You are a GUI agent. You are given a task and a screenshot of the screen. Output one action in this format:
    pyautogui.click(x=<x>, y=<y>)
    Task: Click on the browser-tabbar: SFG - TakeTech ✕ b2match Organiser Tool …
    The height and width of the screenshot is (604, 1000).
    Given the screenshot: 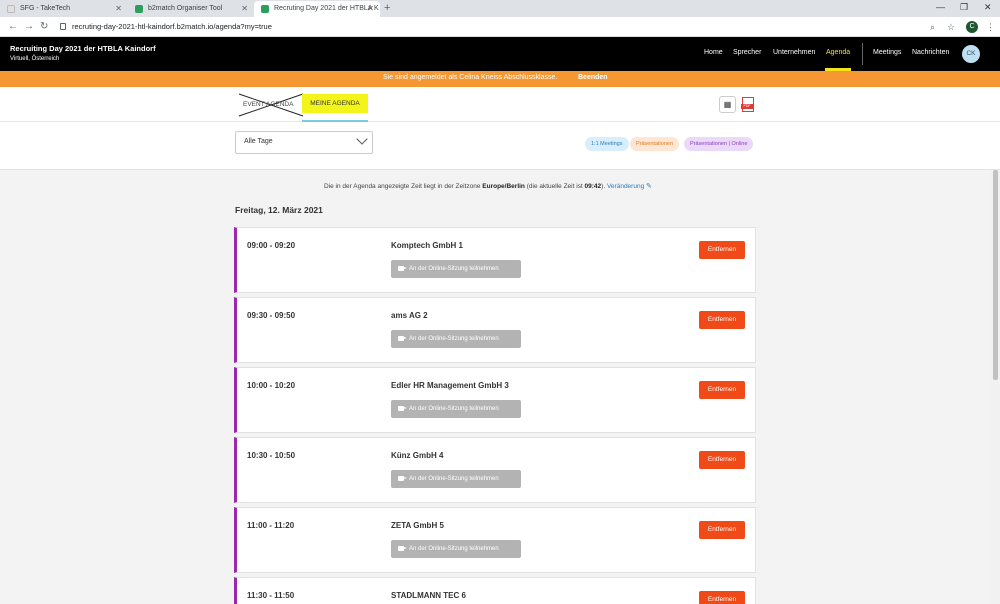 What is the action you would take?
    pyautogui.click(x=500, y=8)
    